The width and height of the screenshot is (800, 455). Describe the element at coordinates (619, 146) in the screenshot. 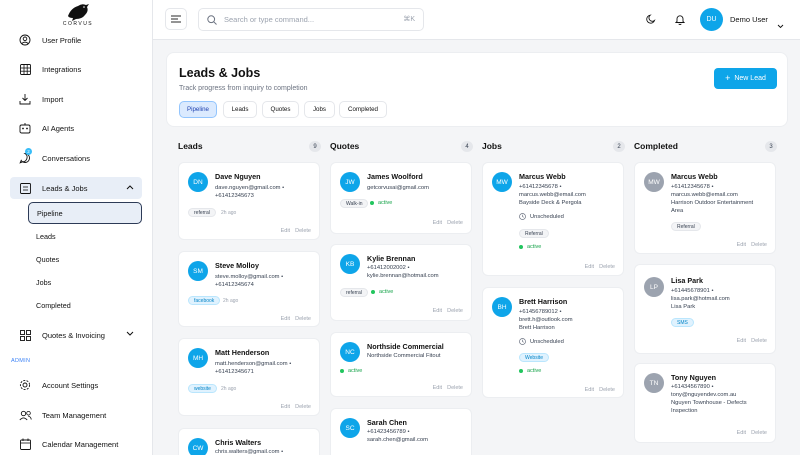

I see `column-count-jobs: 2` at that location.